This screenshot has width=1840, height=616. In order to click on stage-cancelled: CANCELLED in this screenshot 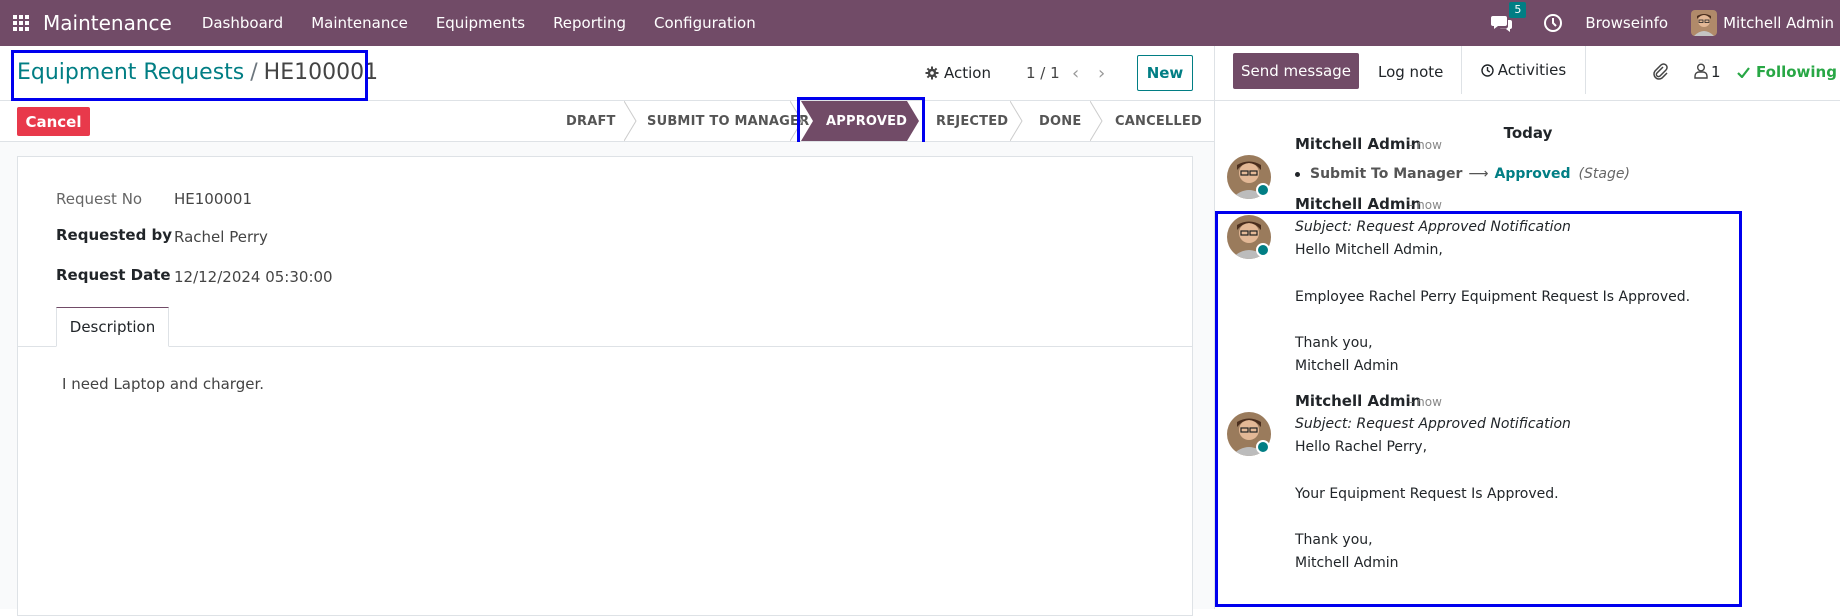, I will do `click(1158, 121)`.